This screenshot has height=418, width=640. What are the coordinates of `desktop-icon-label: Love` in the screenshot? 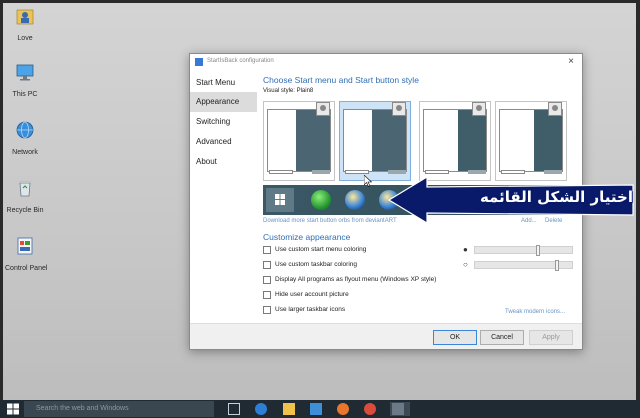 It's located at (25, 38).